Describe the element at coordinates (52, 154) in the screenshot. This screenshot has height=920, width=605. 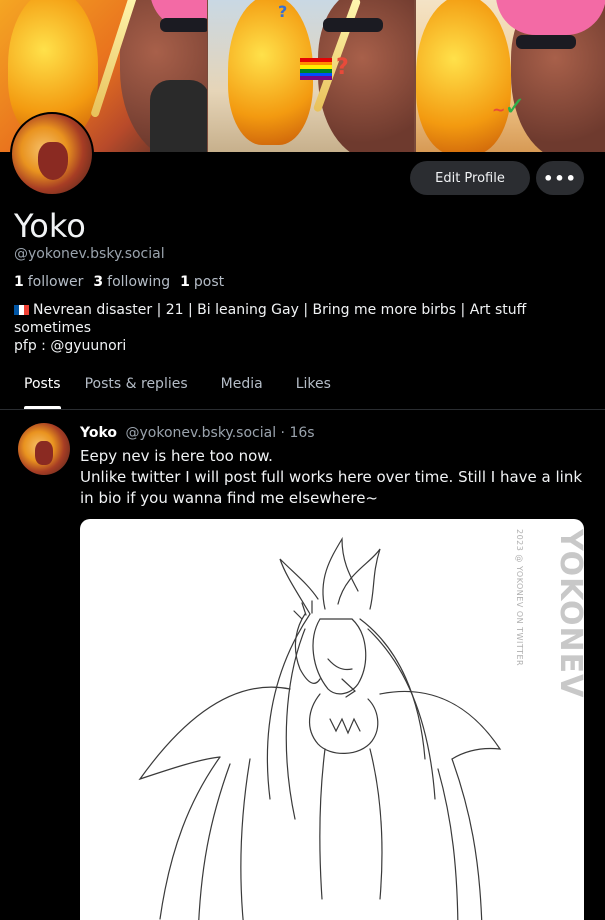
I see `profile-avatar` at that location.